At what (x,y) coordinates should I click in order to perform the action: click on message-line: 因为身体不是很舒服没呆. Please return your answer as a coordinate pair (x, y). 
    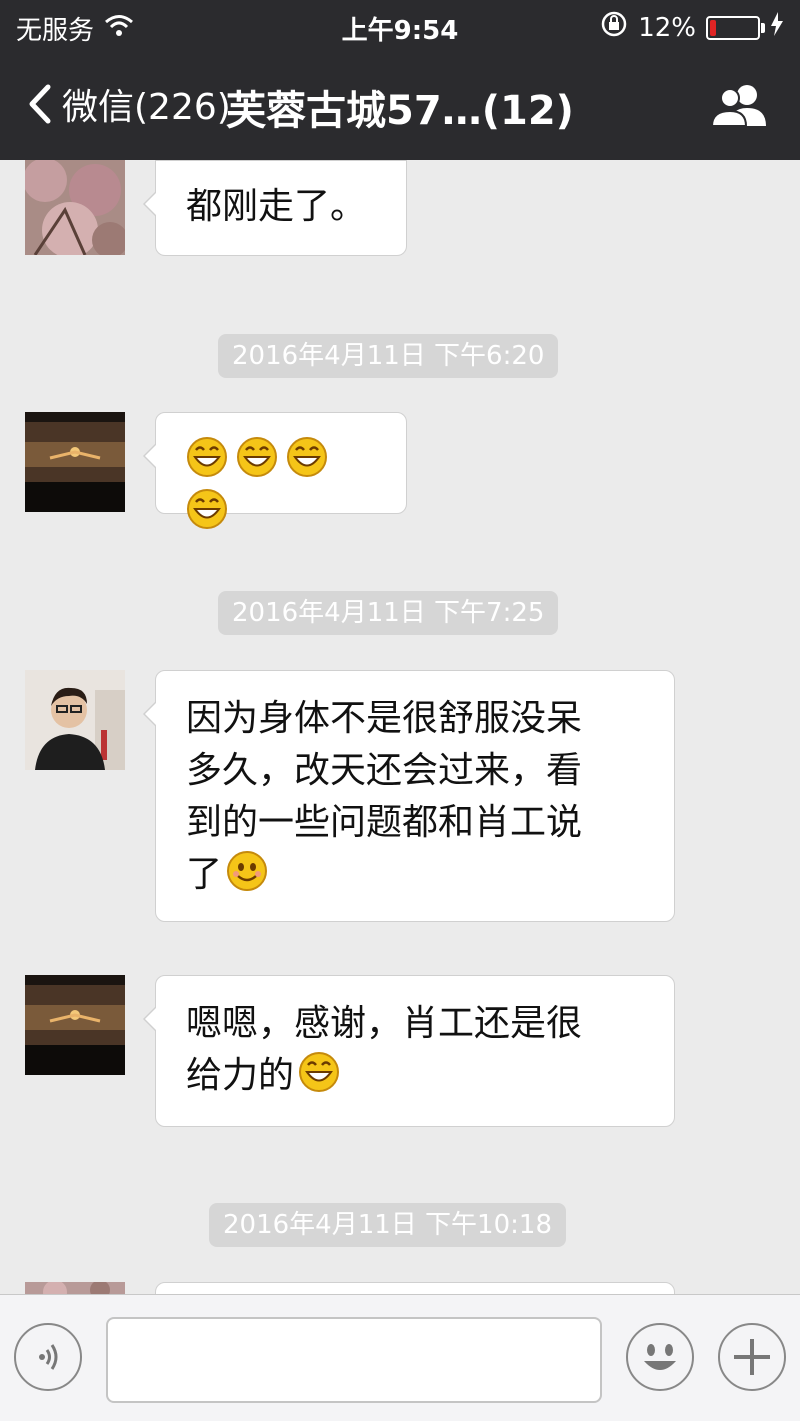
    Looking at the image, I should click on (384, 718).